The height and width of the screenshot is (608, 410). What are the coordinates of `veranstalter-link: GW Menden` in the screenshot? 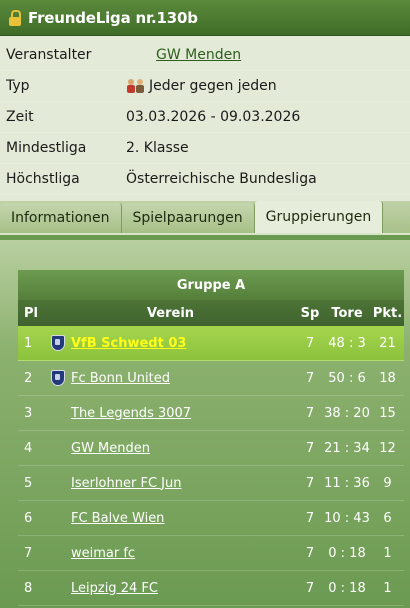 It's located at (198, 55).